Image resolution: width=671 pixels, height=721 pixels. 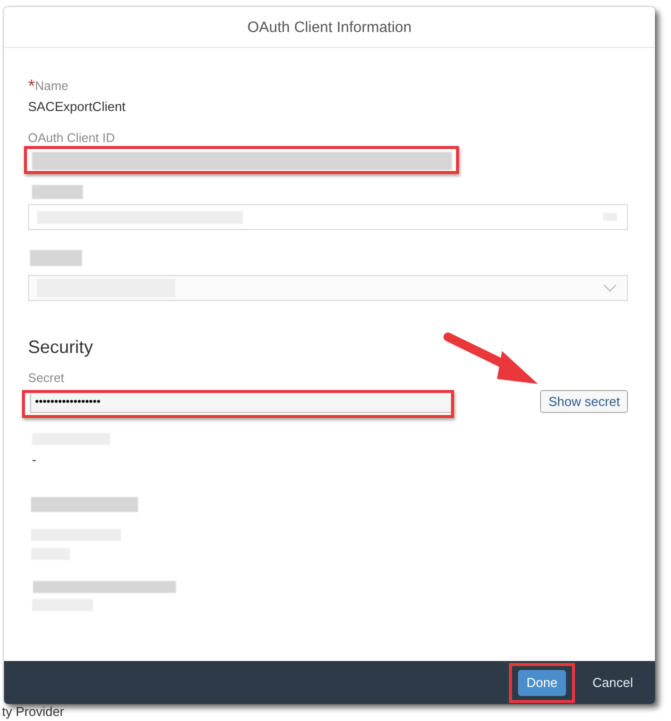 What do you see at coordinates (33, 711) in the screenshot?
I see `background-text: ty Provider` at bounding box center [33, 711].